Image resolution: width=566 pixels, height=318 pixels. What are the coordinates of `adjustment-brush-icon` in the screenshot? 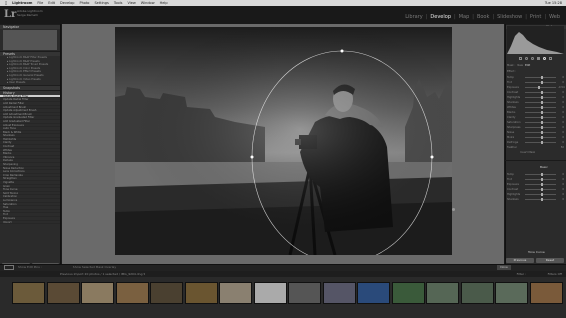 It's located at (550, 58).